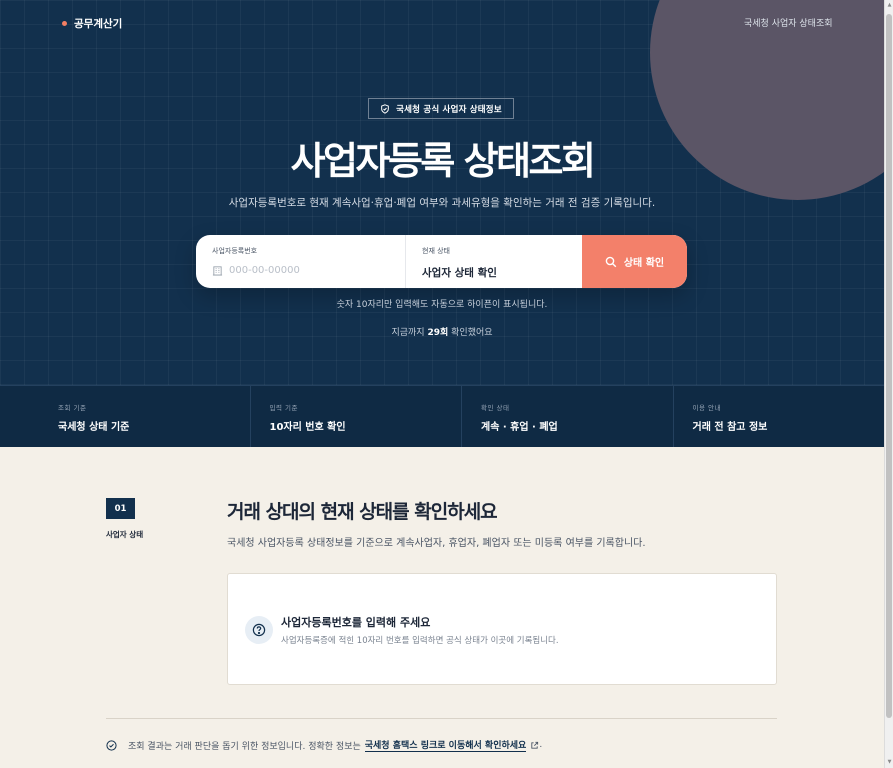 The width and height of the screenshot is (893, 768). What do you see at coordinates (64, 23) in the screenshot?
I see `brand-dot-icon` at bounding box center [64, 23].